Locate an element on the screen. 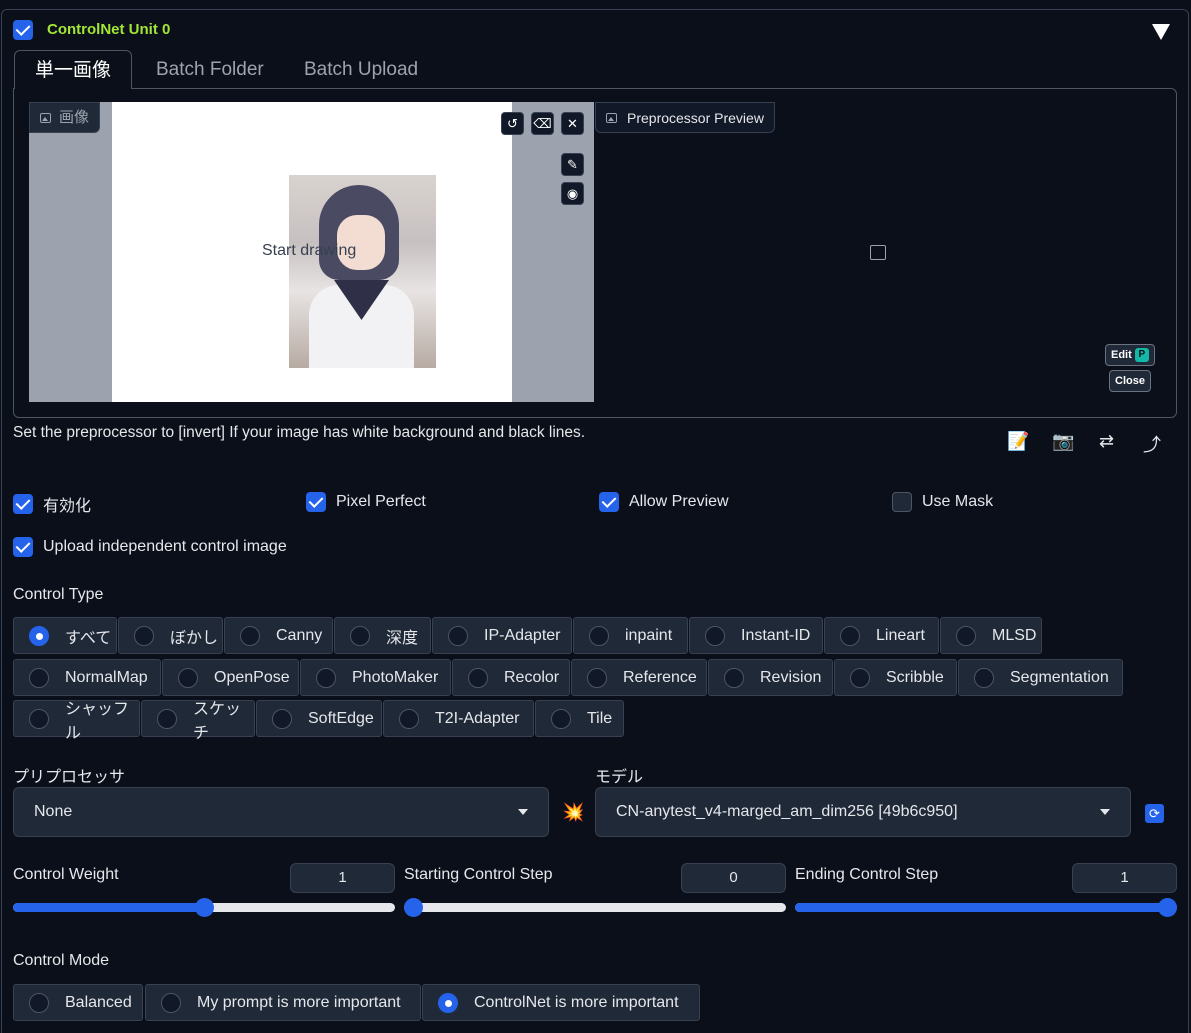 This screenshot has height=1033, width=1191. close-icon: ✕ is located at coordinates (572, 123).